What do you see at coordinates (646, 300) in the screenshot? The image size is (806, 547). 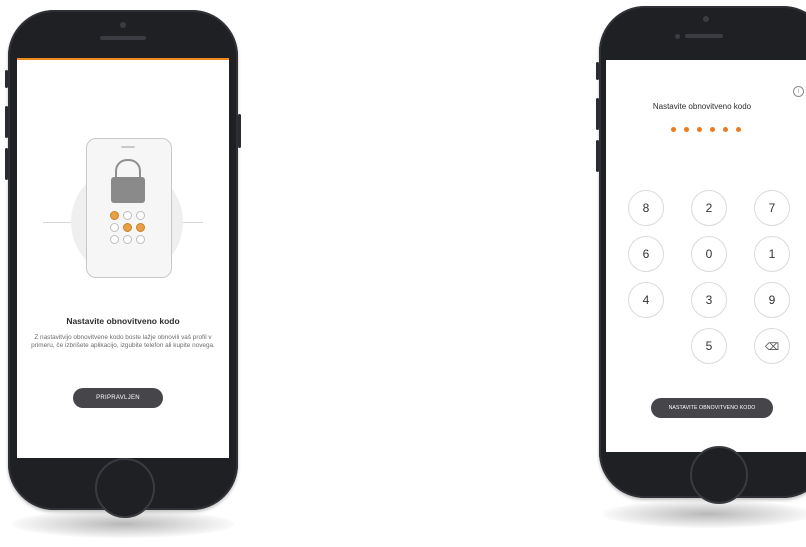 I see `keypad-key-4: 4` at bounding box center [646, 300].